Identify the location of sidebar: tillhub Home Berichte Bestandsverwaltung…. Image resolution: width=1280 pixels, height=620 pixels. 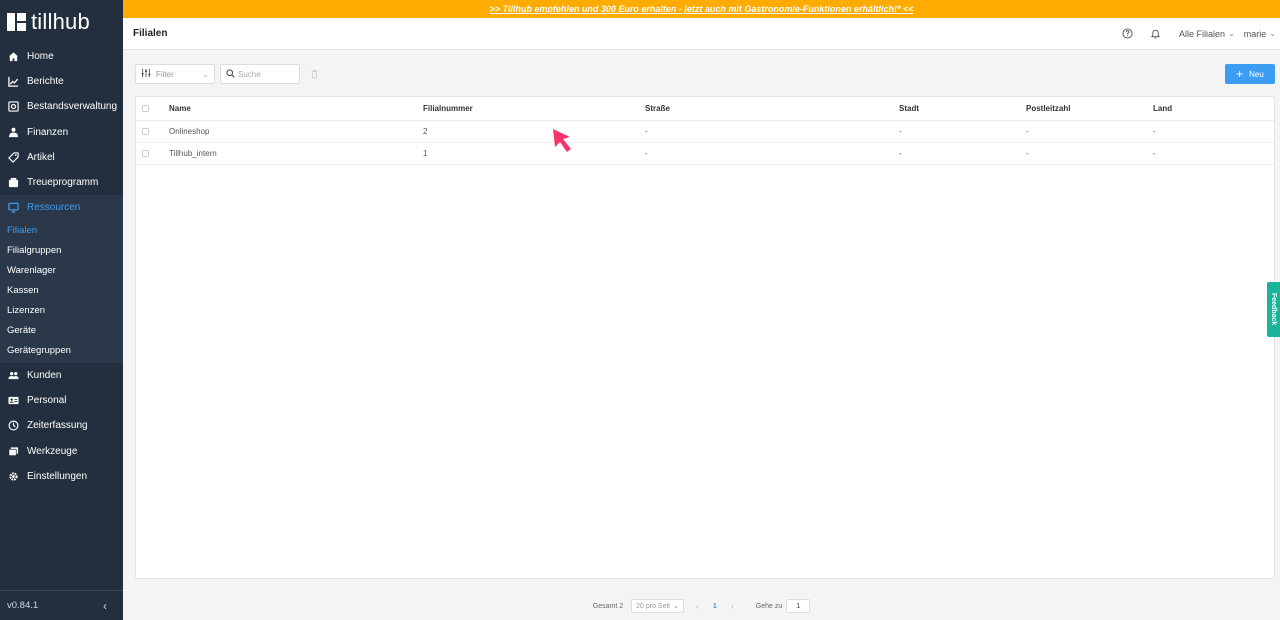
(61, 310).